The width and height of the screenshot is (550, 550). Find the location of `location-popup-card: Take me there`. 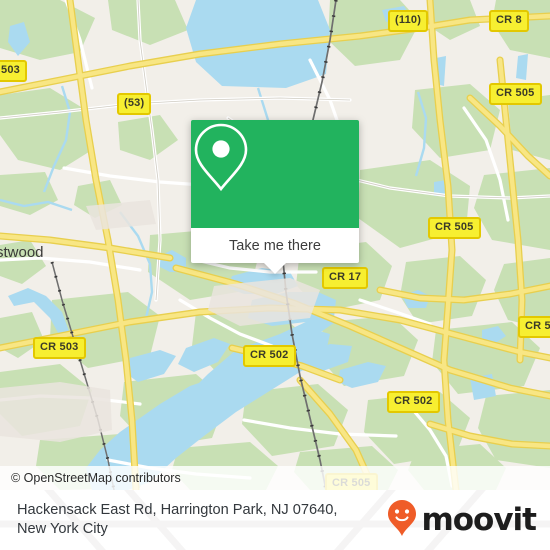

location-popup-card: Take me there is located at coordinates (275, 197).